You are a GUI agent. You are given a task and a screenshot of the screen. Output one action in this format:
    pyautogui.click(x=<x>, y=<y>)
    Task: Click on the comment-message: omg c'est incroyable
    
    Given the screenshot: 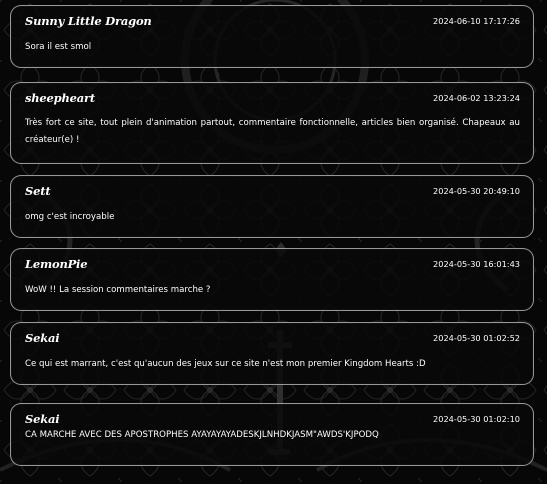 What is the action you would take?
    pyautogui.click(x=70, y=217)
    